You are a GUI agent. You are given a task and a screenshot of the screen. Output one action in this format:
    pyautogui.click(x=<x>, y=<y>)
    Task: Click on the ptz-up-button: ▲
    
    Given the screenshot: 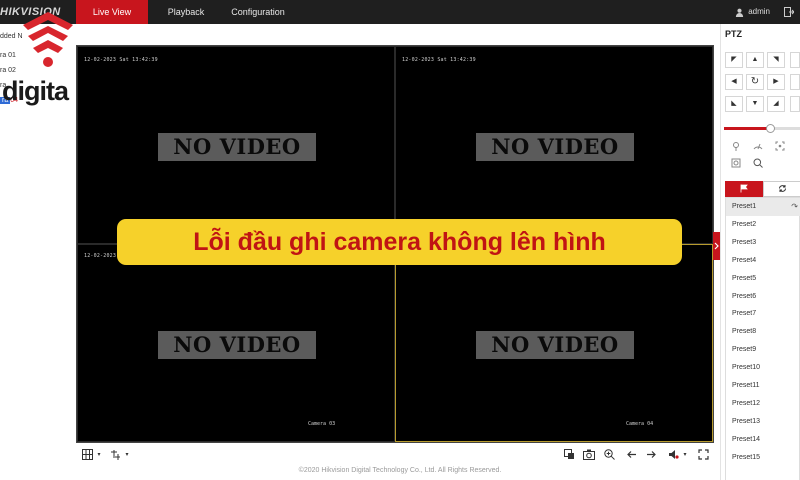 What is the action you would take?
    pyautogui.click(x=755, y=60)
    